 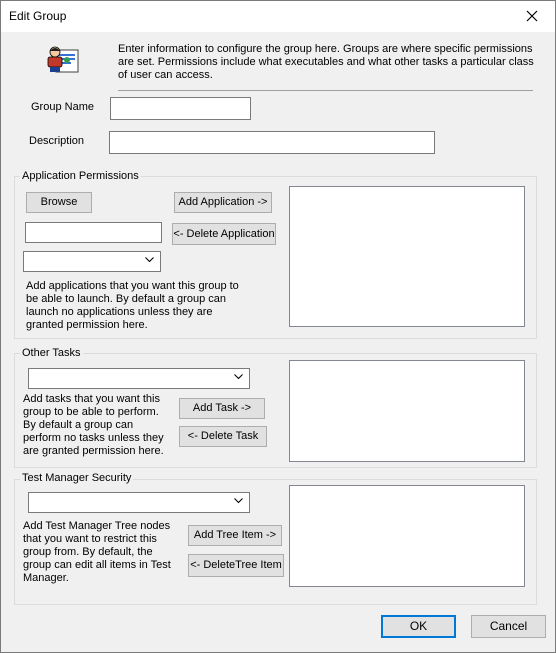 I want to click on delete-tree-item-label: <- DeleteTree Item, so click(x=236, y=565).